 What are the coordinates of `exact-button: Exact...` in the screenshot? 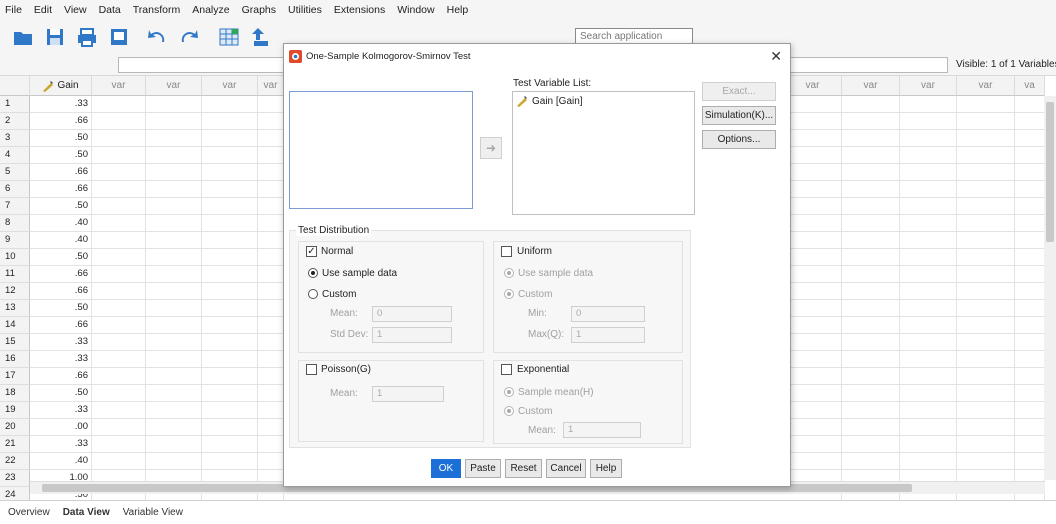 It's located at (739, 91).